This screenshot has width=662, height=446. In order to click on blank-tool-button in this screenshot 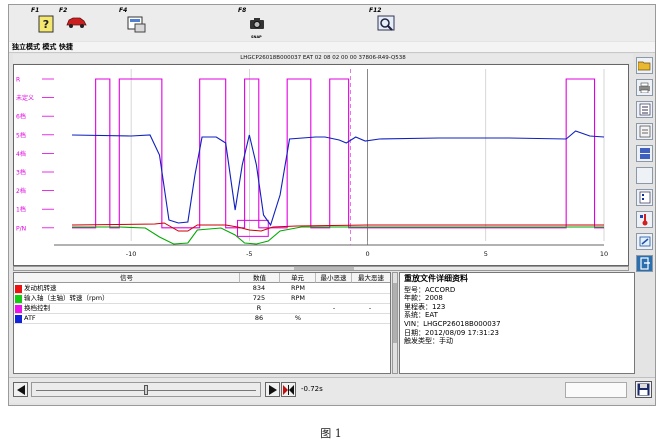, I will do `click(644, 175)`.